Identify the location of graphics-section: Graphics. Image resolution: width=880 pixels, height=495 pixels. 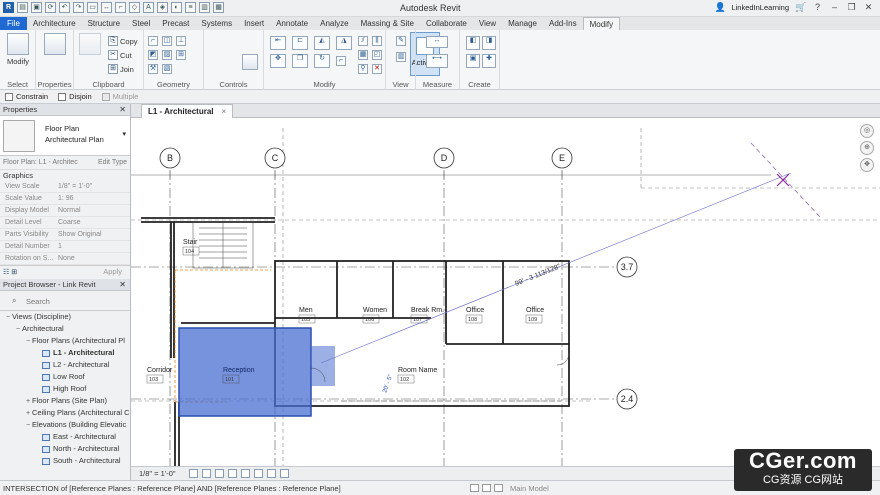
(65, 175).